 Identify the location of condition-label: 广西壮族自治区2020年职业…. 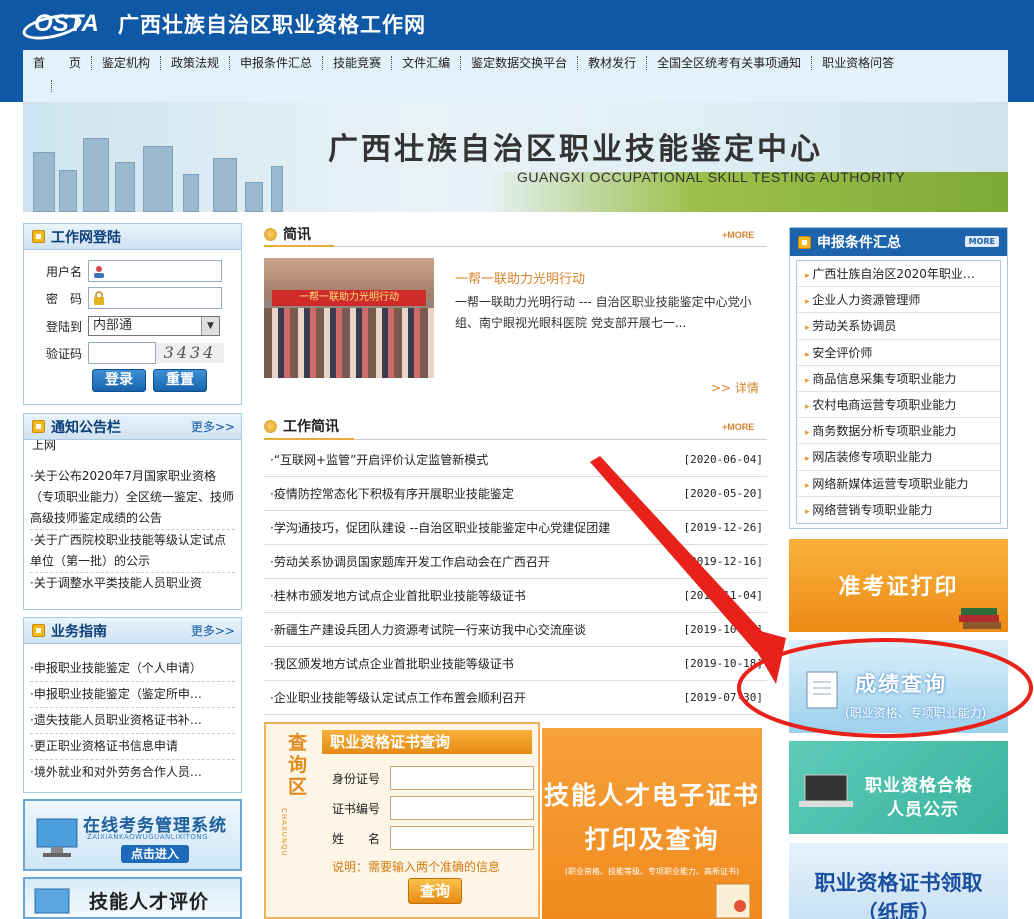
(893, 274).